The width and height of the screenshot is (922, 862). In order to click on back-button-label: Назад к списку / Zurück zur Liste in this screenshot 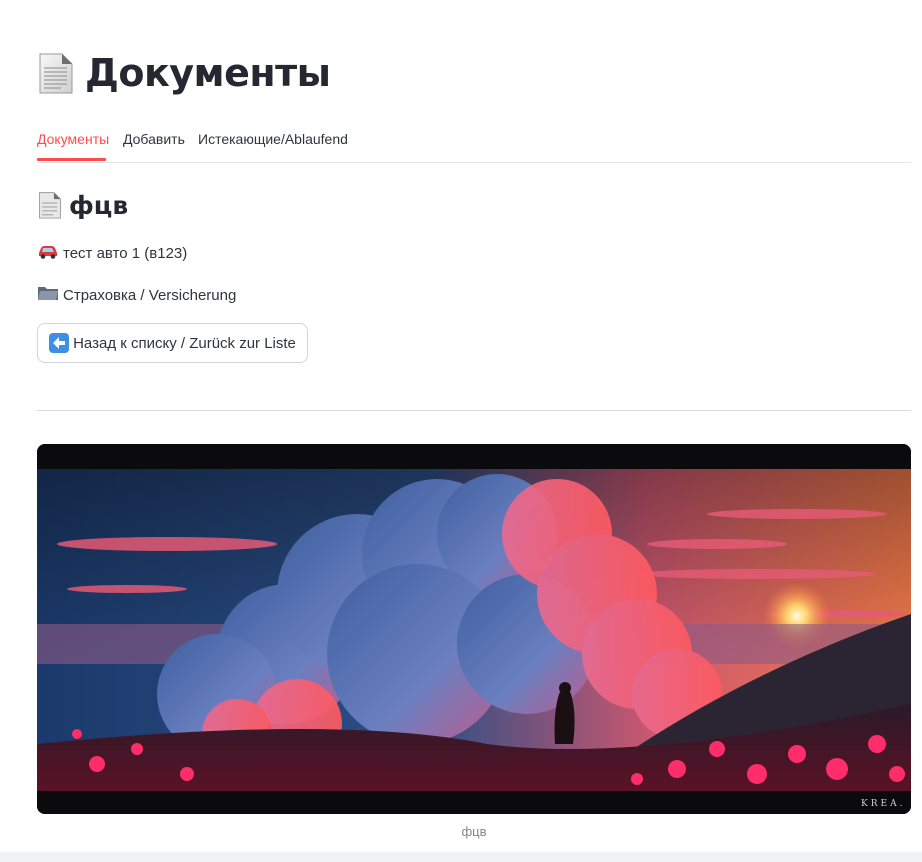, I will do `click(184, 343)`.